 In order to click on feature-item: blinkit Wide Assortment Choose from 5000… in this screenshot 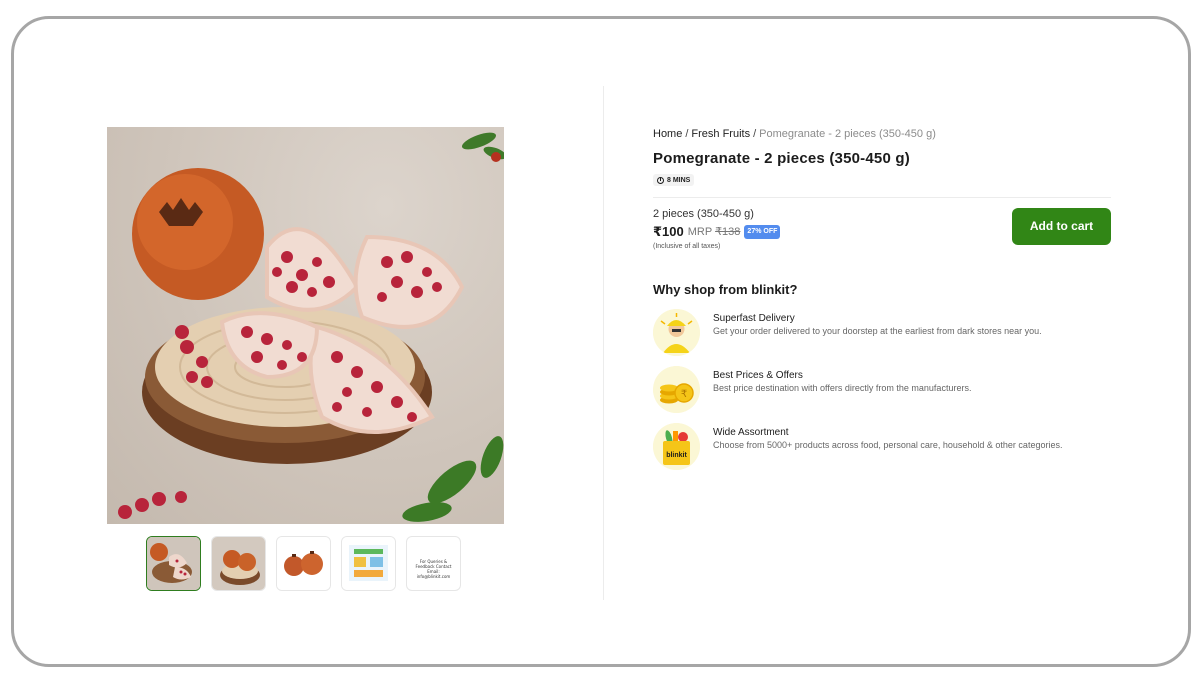, I will do `click(882, 446)`.